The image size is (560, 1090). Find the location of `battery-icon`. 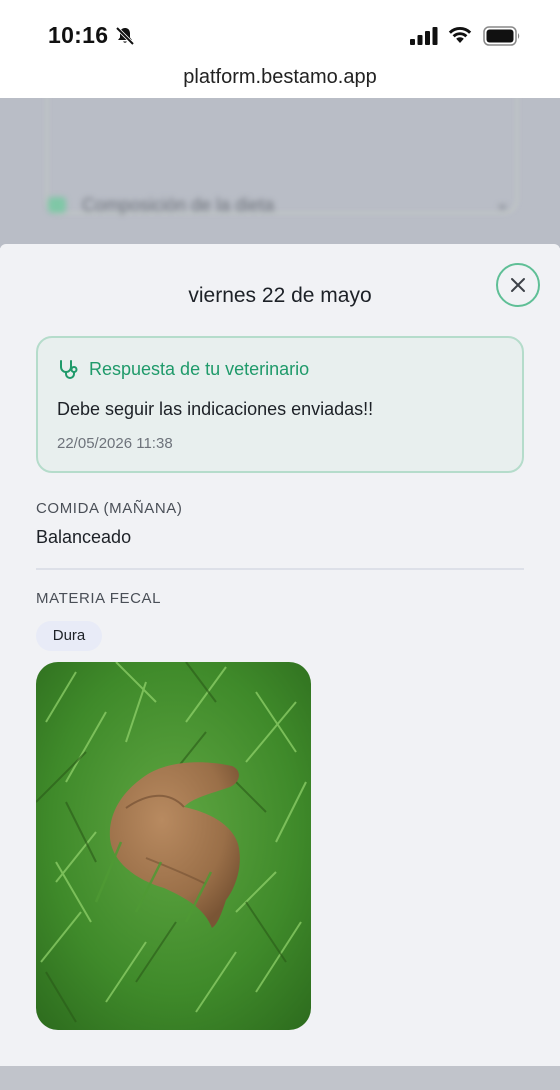

battery-icon is located at coordinates (501, 36).